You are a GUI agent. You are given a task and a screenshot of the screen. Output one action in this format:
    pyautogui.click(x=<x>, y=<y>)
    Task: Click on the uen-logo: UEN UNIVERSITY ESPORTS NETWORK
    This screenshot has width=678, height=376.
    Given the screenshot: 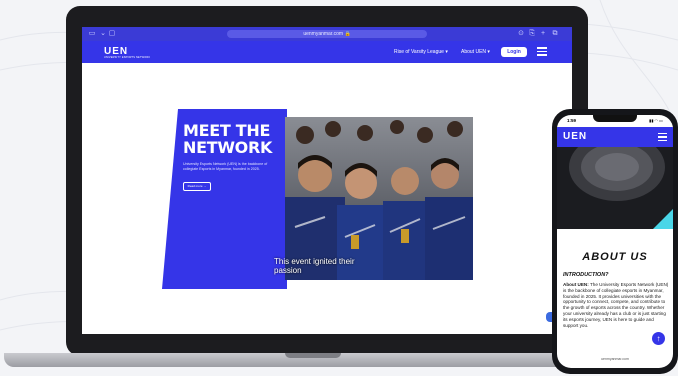 What is the action you would take?
    pyautogui.click(x=127, y=52)
    